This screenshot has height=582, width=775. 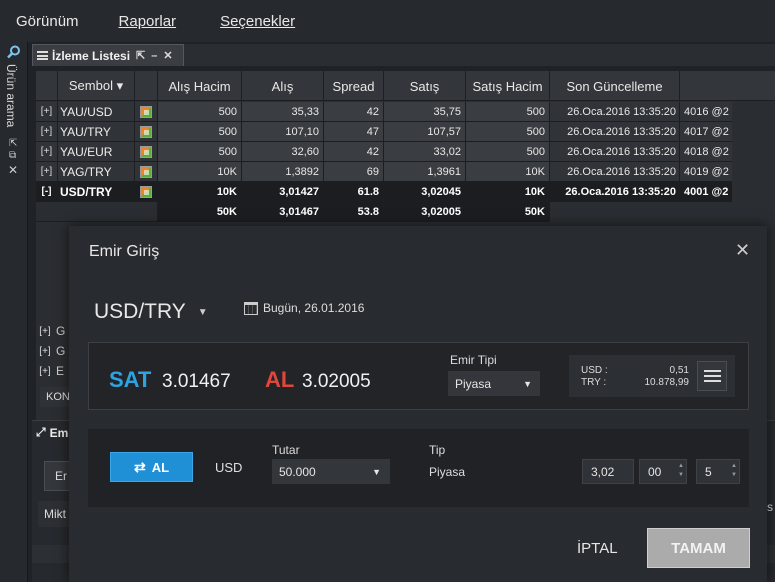 I want to click on sell-price: 3.01467, so click(x=196, y=382).